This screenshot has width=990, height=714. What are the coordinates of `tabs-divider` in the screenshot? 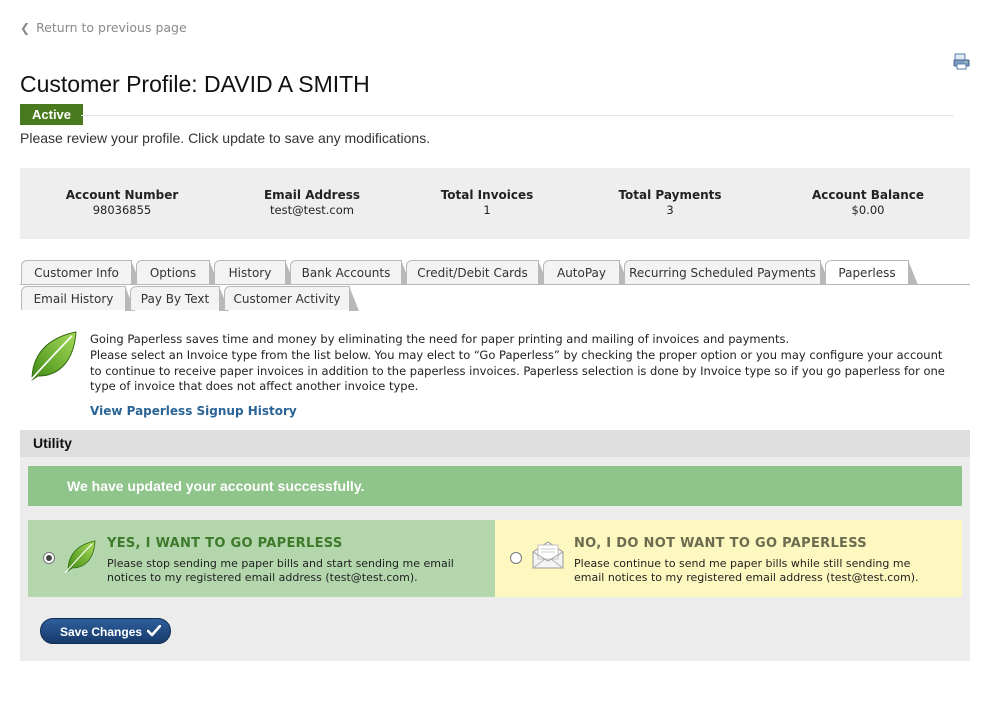 It's located at (495, 284).